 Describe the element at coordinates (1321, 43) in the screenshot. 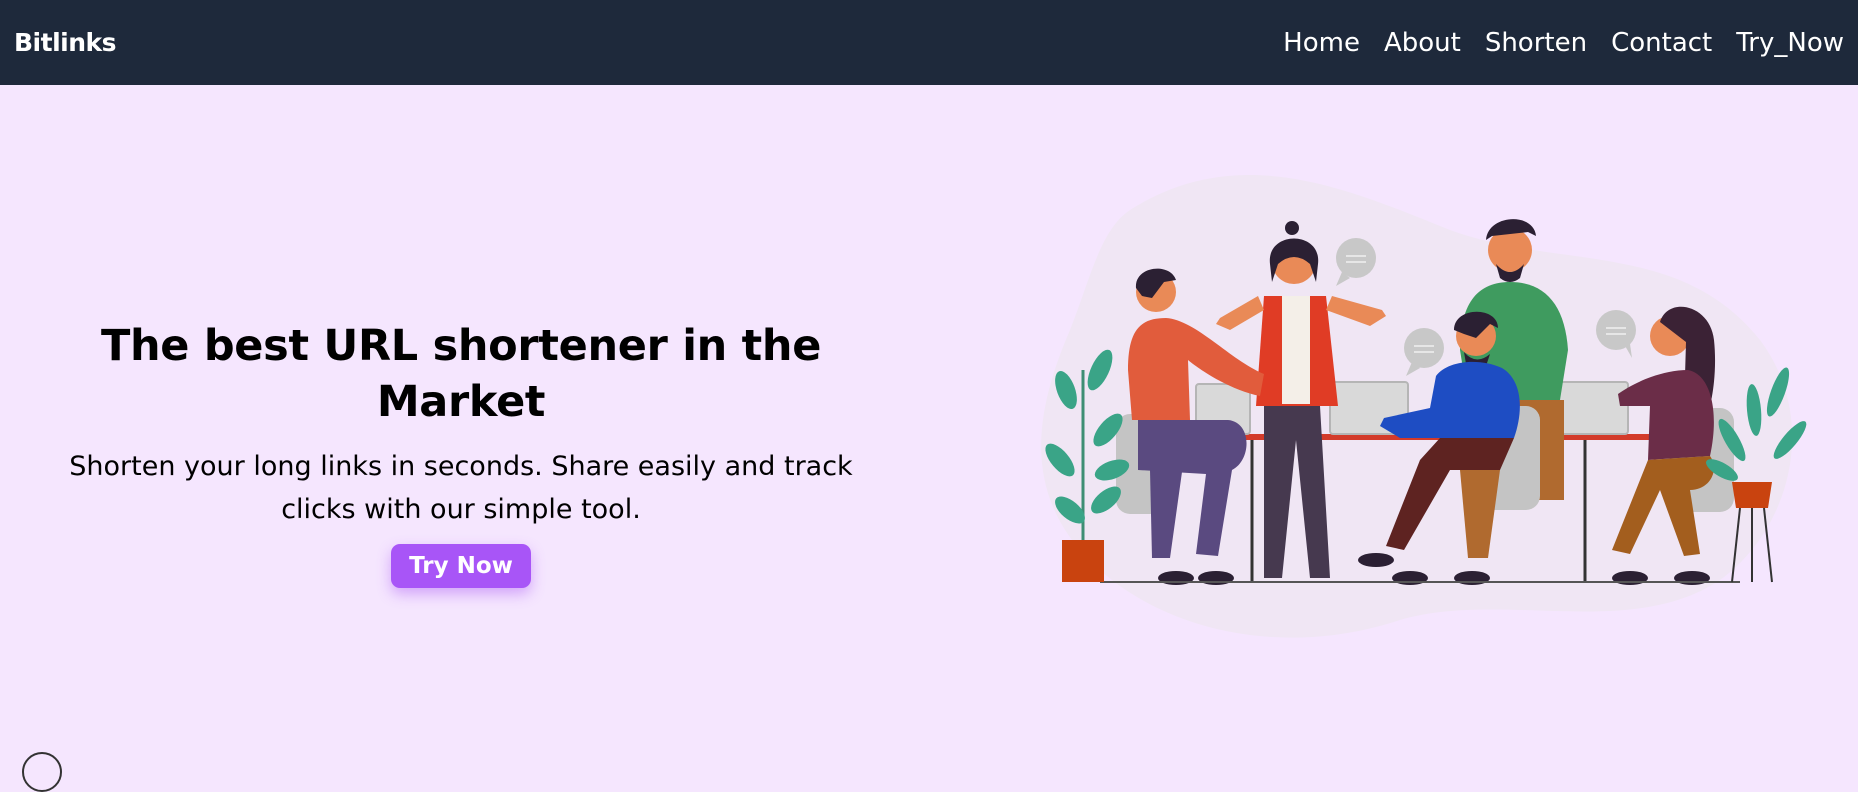

I see `nav-link-home: Home` at that location.